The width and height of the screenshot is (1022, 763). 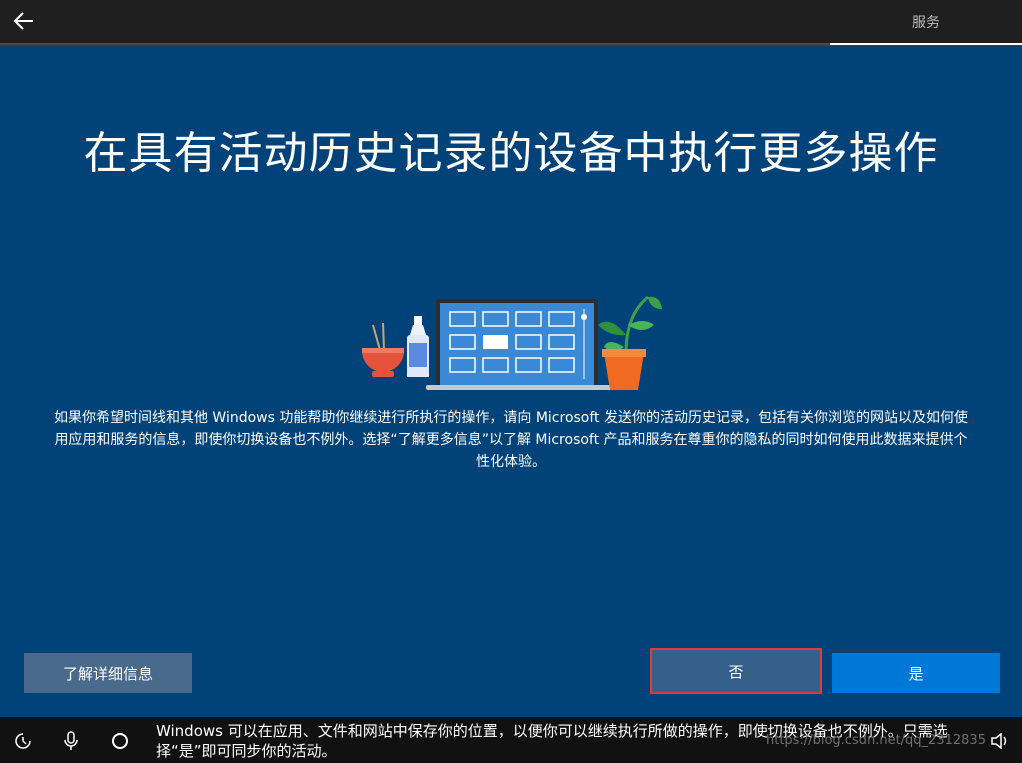 I want to click on volume-button, so click(x=999, y=741).